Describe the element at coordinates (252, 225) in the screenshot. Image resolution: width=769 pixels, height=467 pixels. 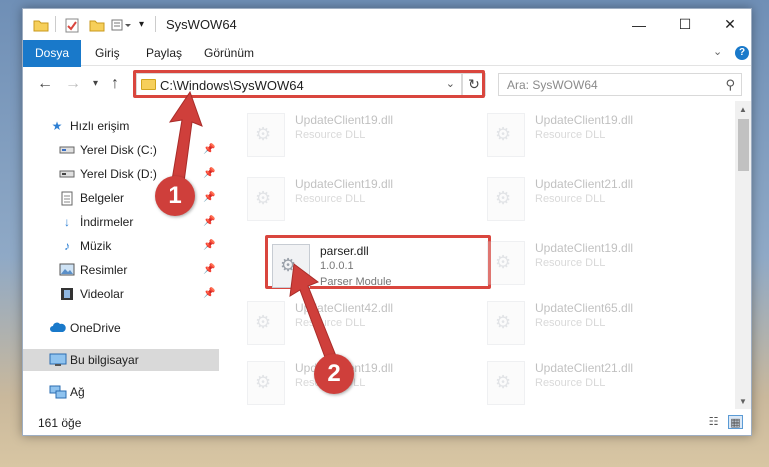
I see `annotation-arrows` at that location.